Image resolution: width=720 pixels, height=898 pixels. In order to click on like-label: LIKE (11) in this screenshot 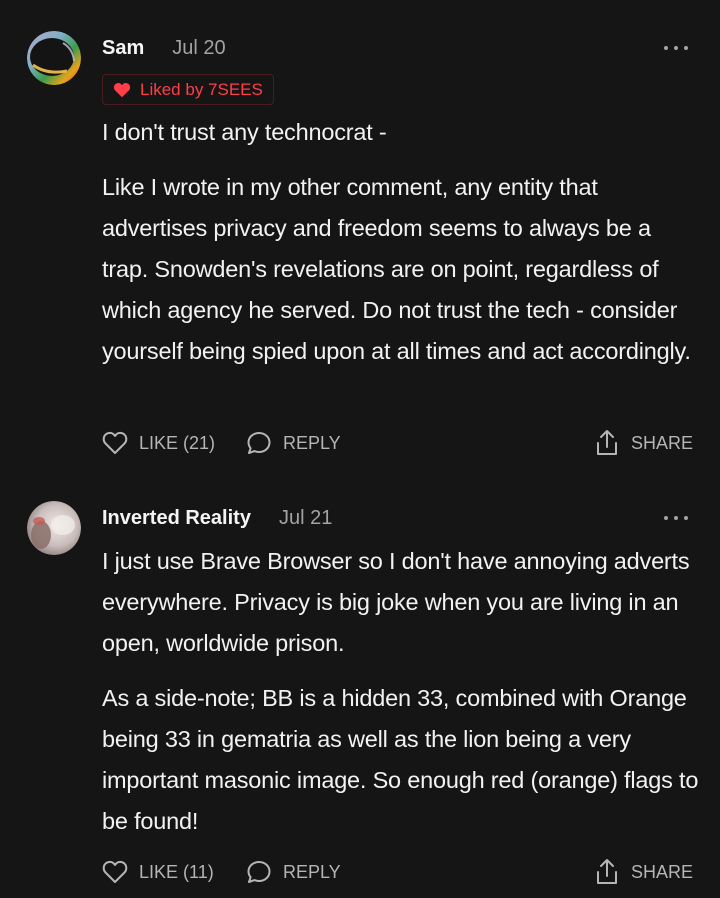, I will do `click(176, 871)`.